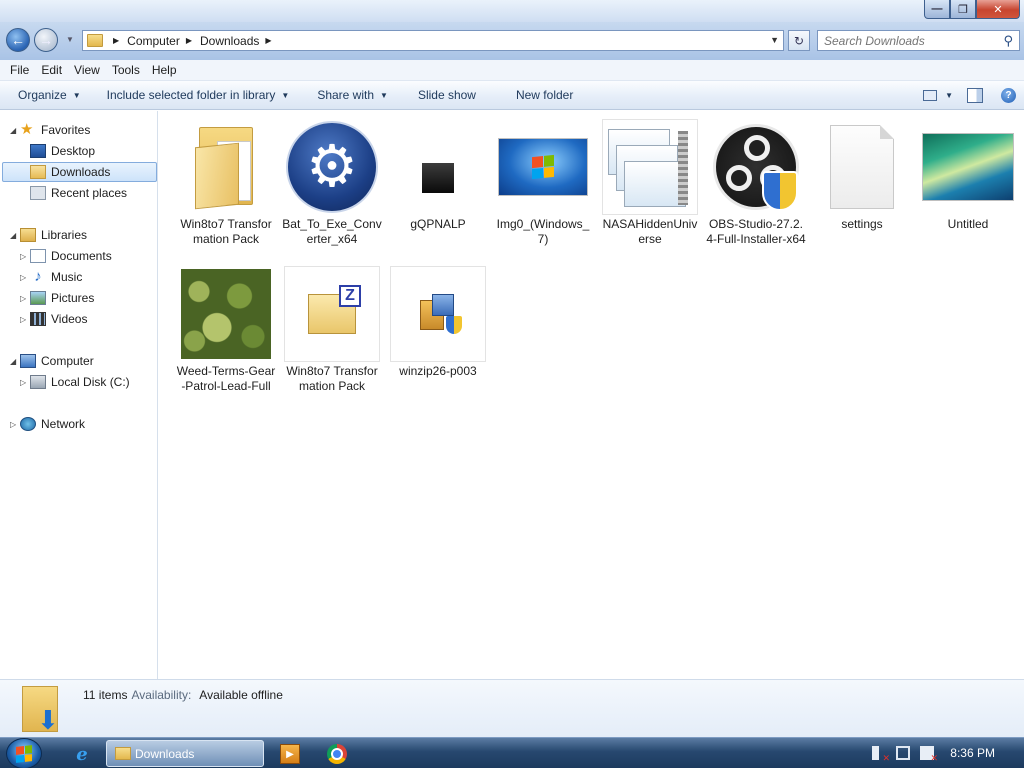  What do you see at coordinates (975, 95) in the screenshot?
I see `preview-pane-icon` at bounding box center [975, 95].